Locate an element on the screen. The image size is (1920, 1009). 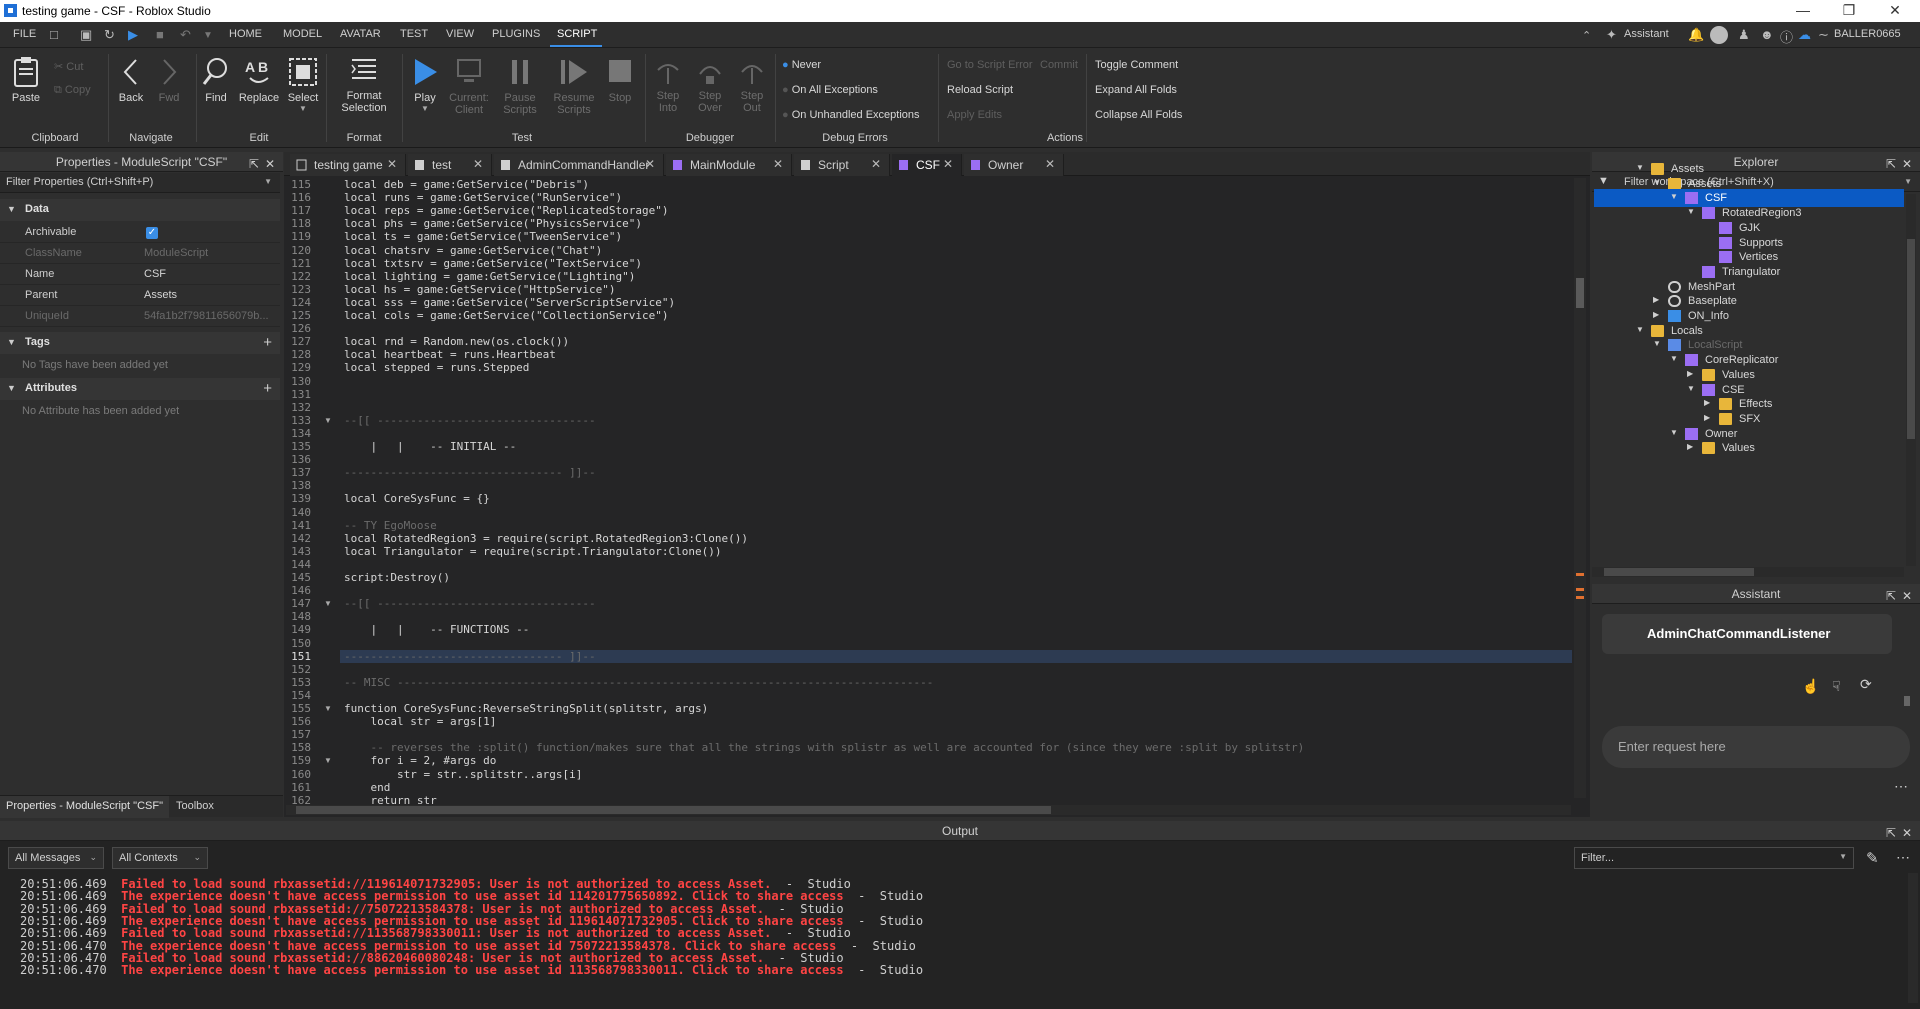
menu-view: VIEW is located at coordinates (460, 34).